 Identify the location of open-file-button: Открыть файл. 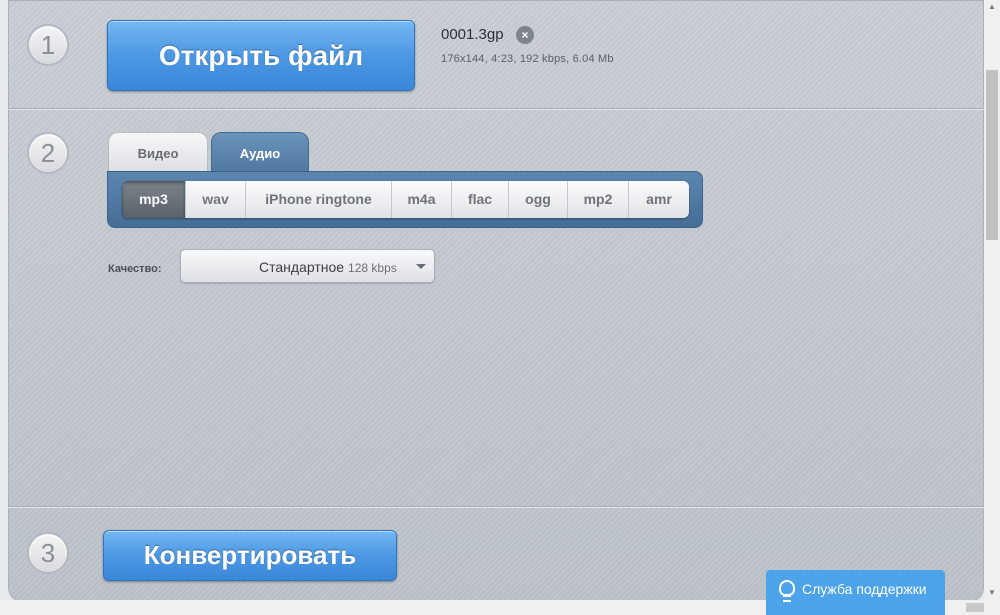
(261, 55).